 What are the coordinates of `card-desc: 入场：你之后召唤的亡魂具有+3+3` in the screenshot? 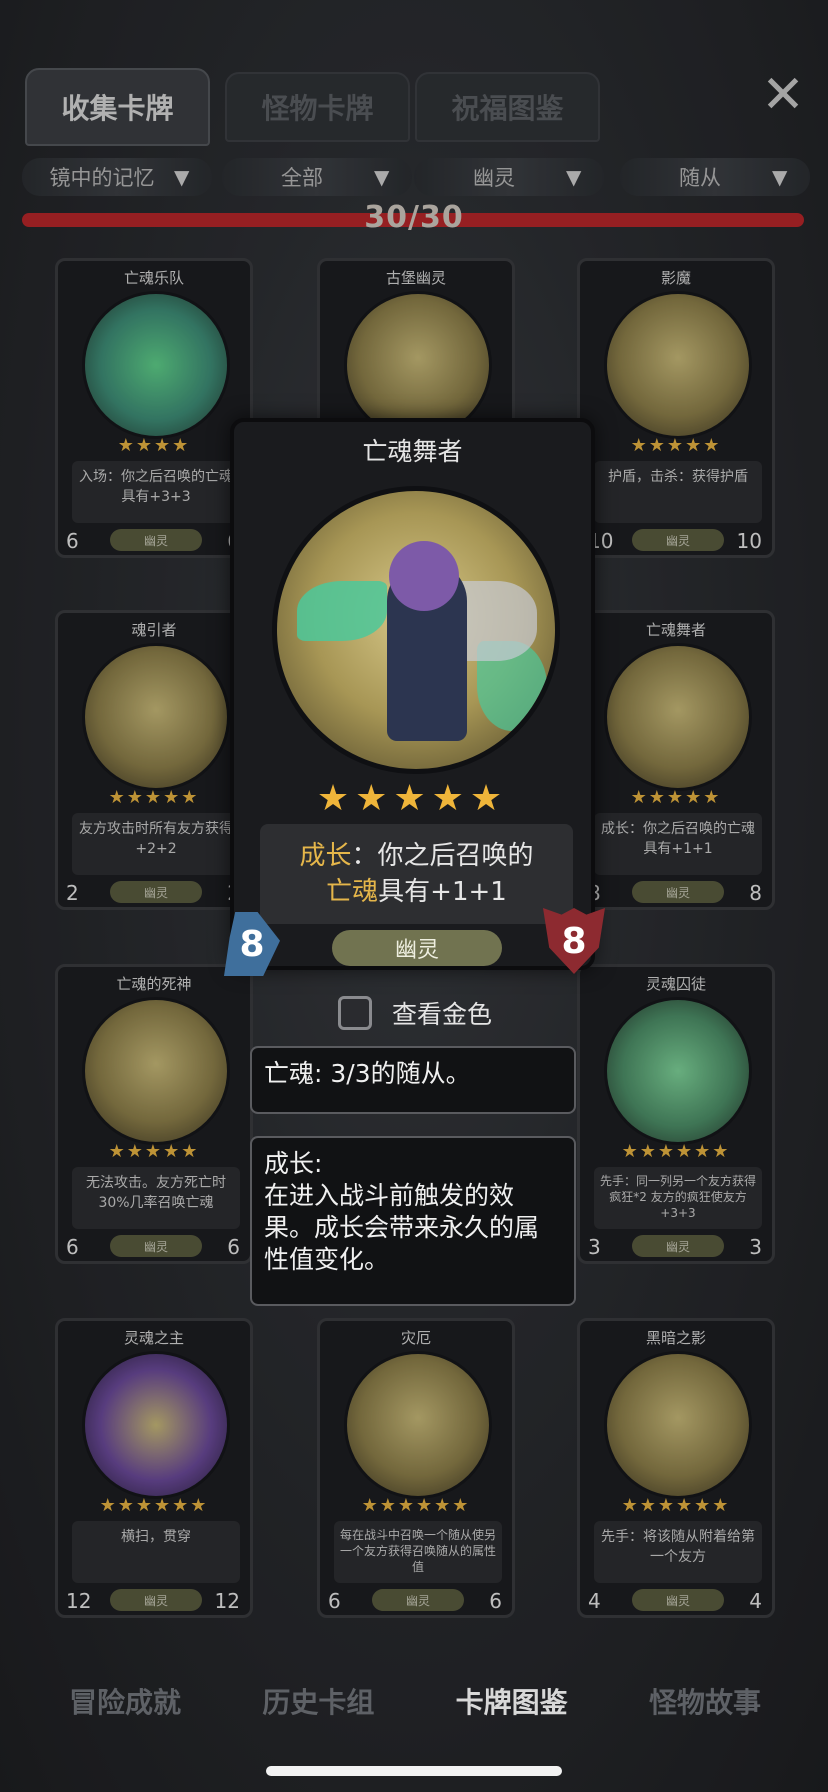 It's located at (156, 492).